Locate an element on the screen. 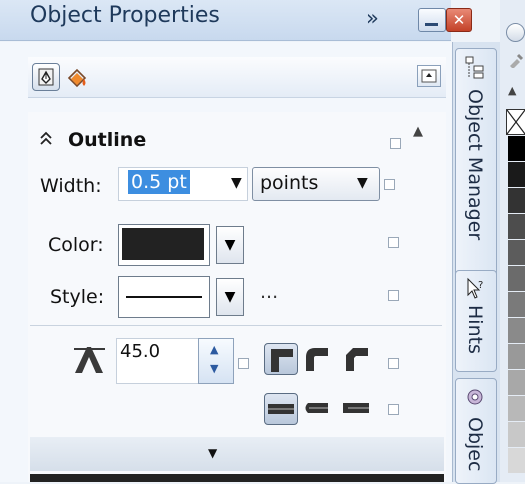 This screenshot has height=484, width=525. outline-section-title: Outline is located at coordinates (107, 140).